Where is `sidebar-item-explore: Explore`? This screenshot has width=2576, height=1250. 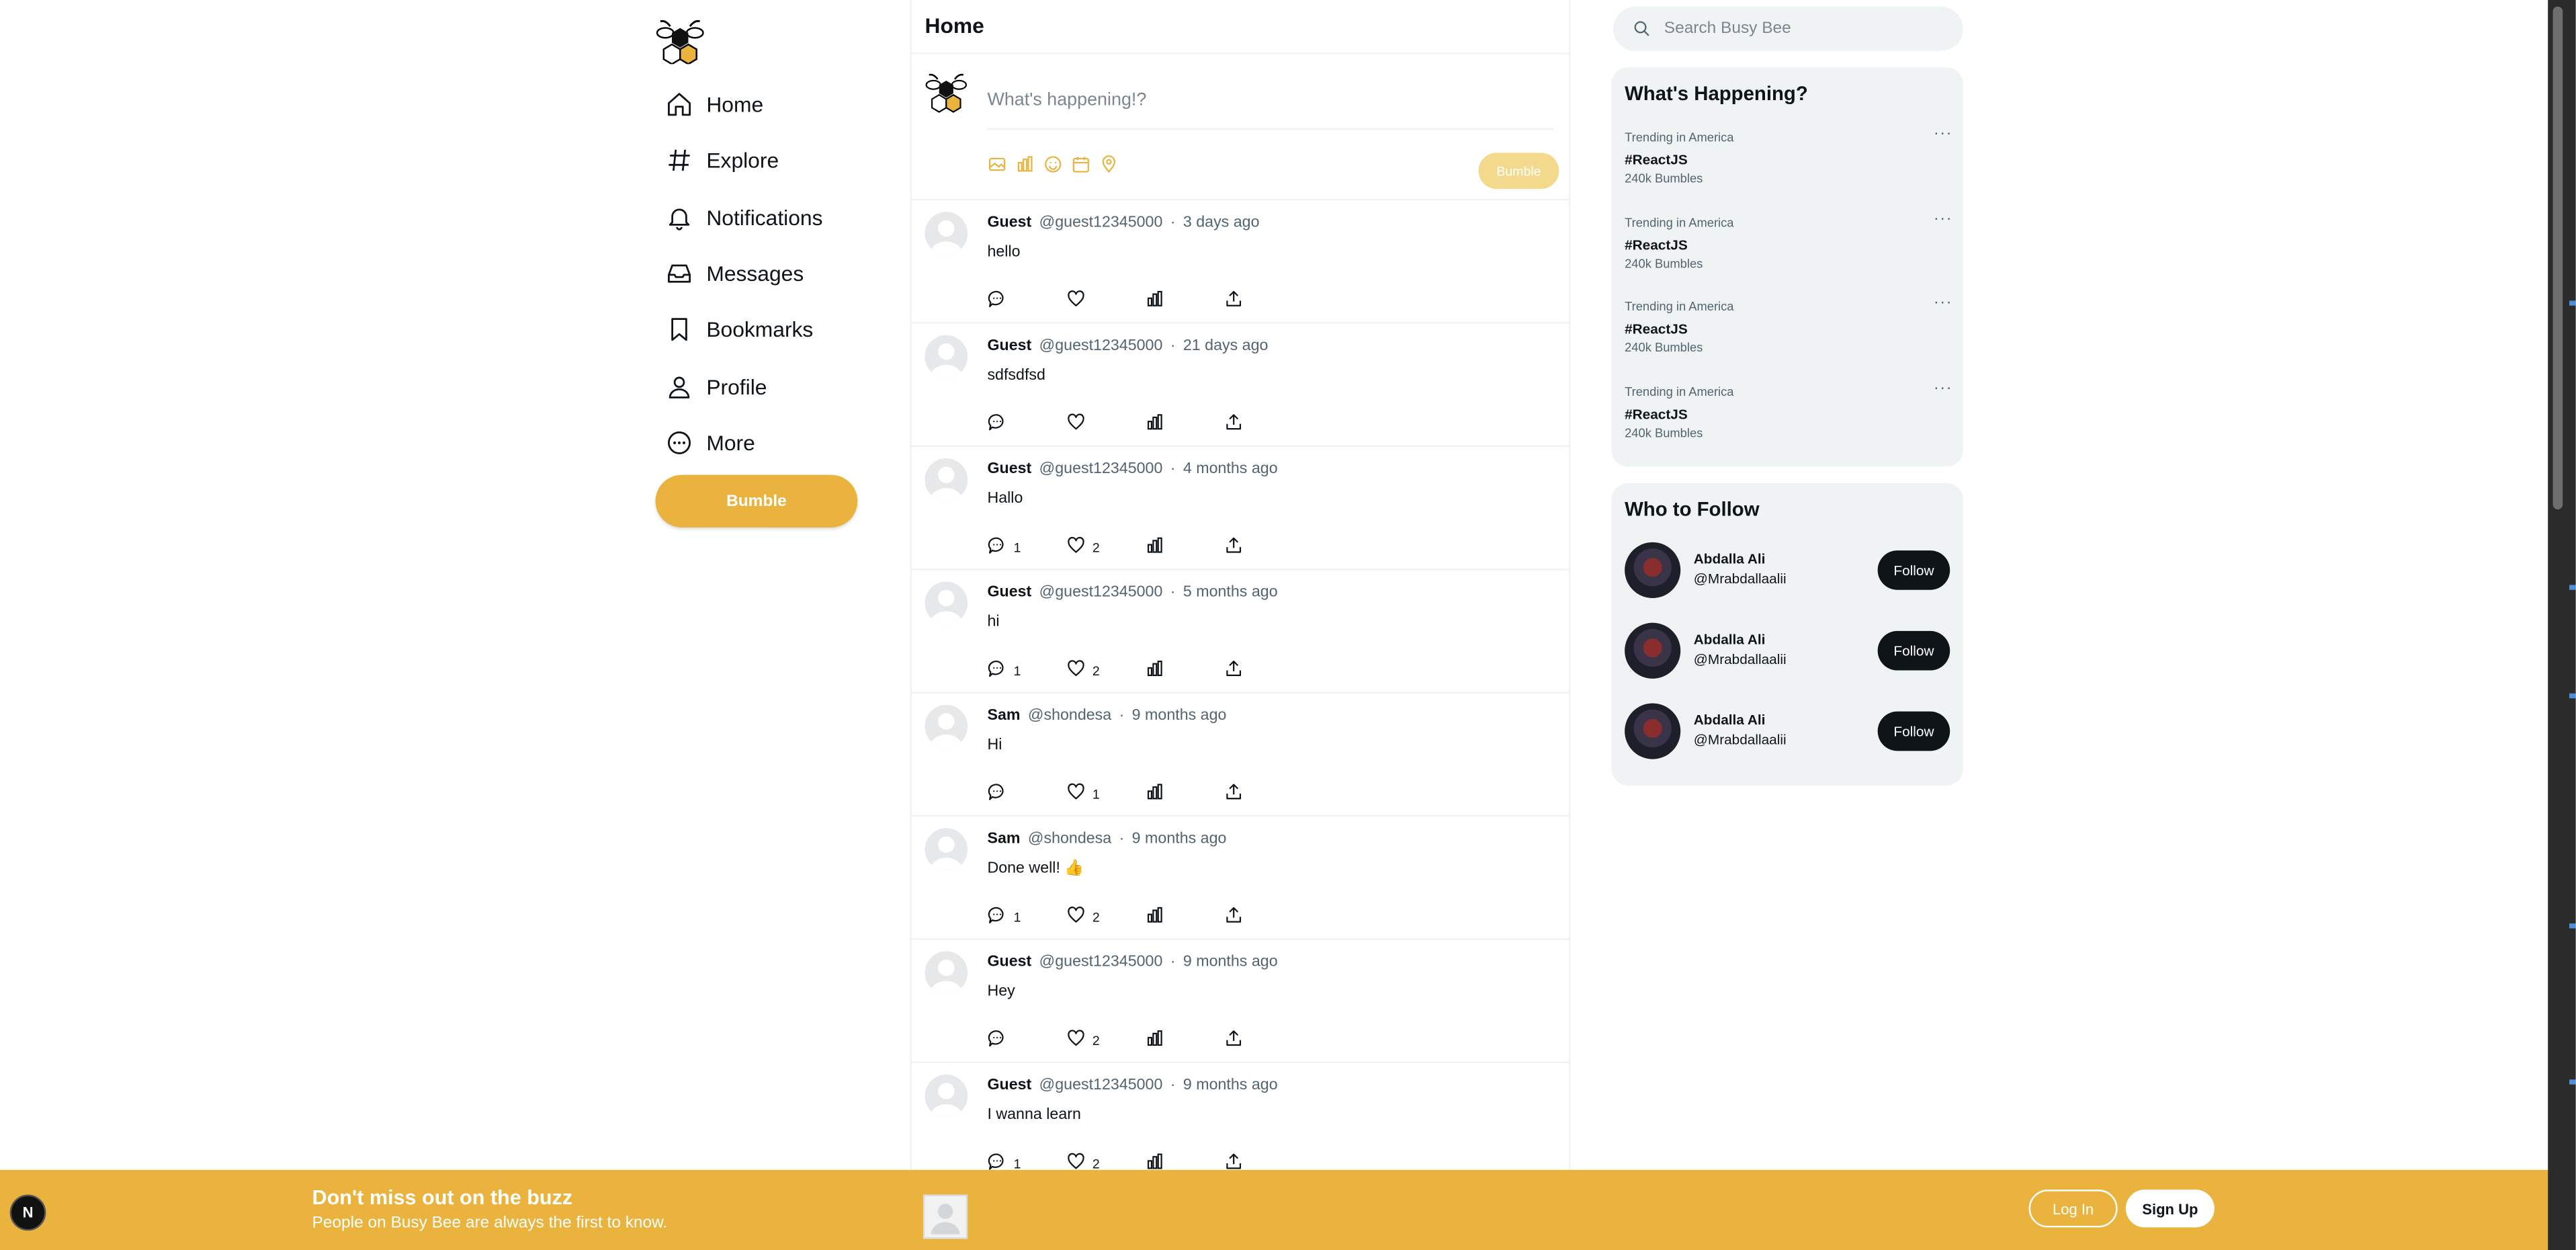 sidebar-item-explore: Explore is located at coordinates (722, 159).